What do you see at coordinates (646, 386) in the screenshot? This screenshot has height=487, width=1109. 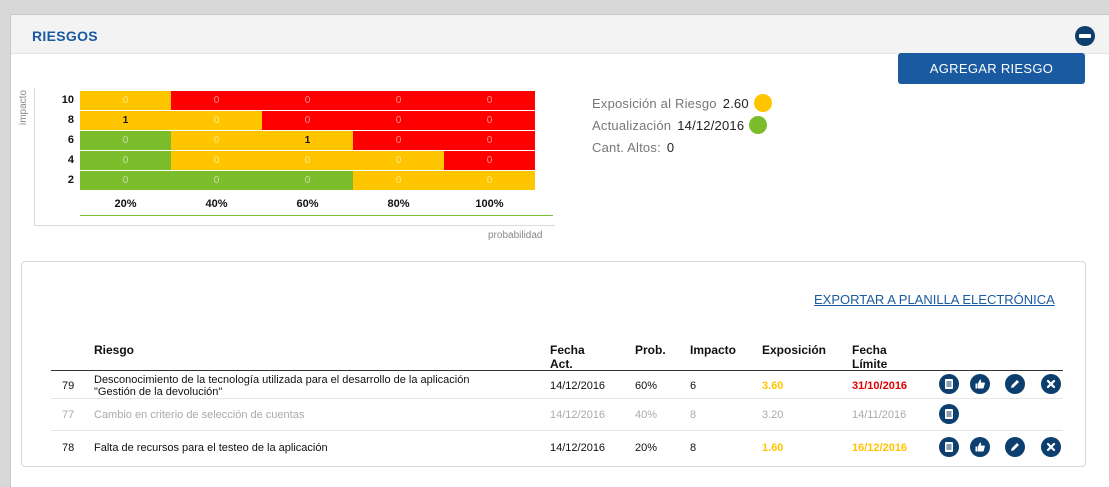 I see `row-prob: 60%` at bounding box center [646, 386].